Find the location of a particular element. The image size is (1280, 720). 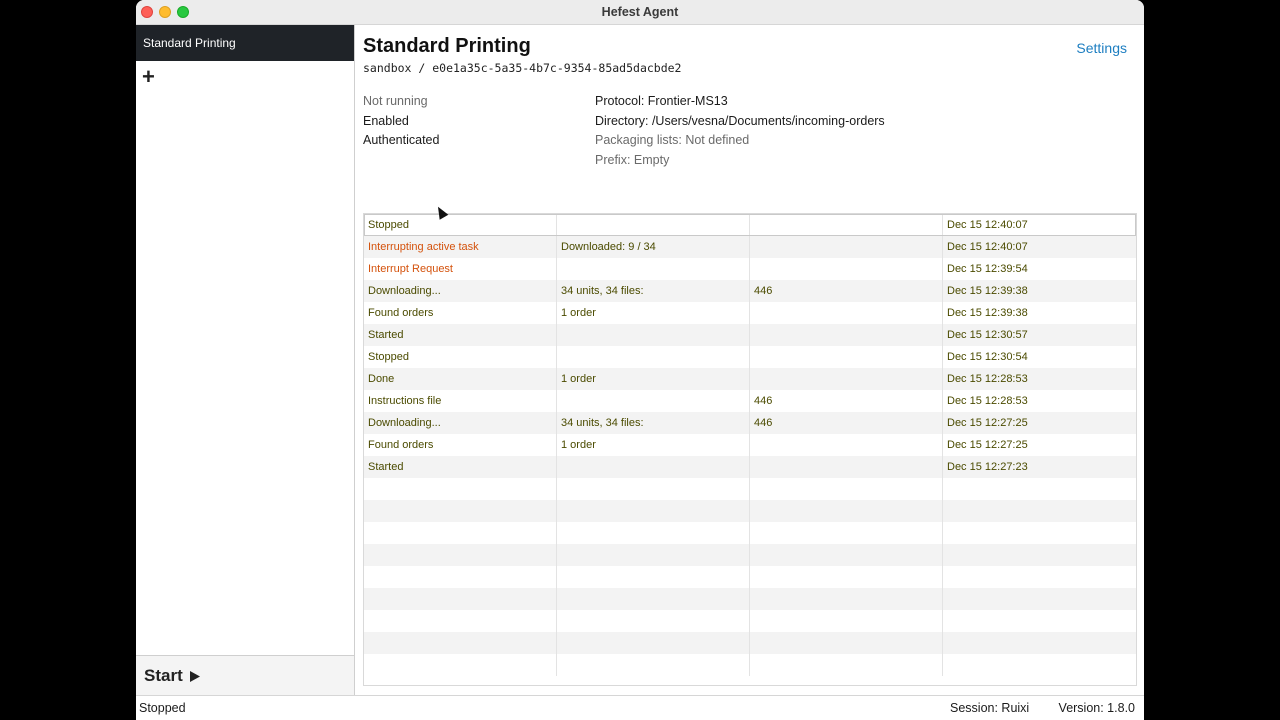

settings-link: Settings is located at coordinates (1101, 48).